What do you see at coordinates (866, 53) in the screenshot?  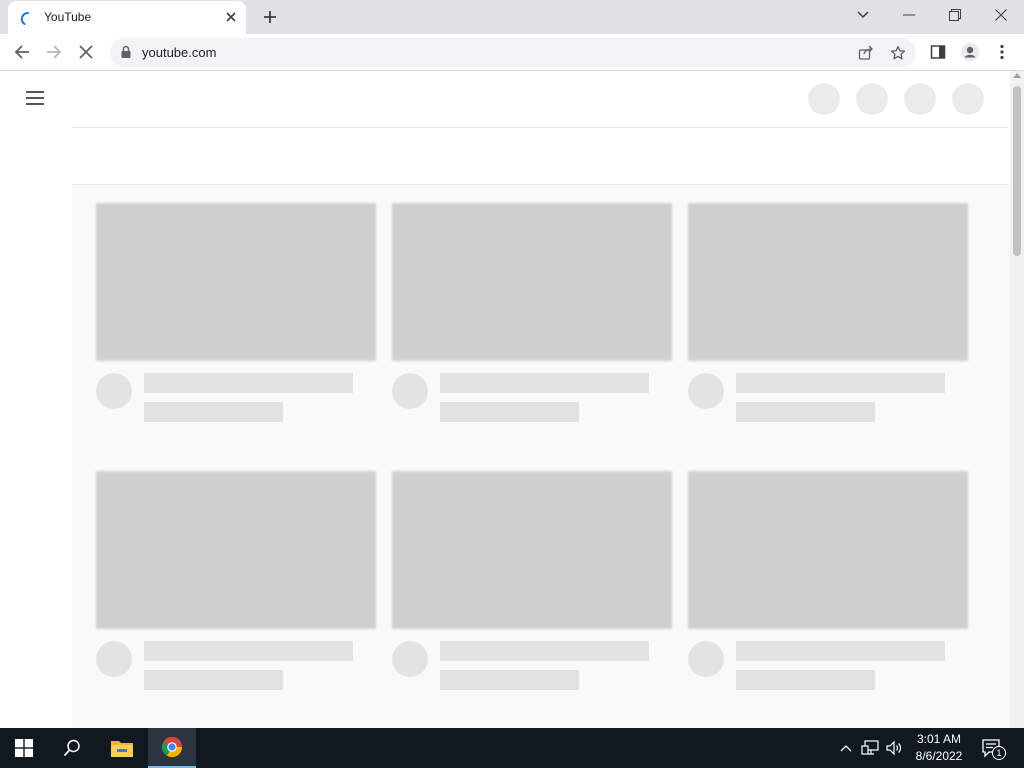 I see `share-icon` at bounding box center [866, 53].